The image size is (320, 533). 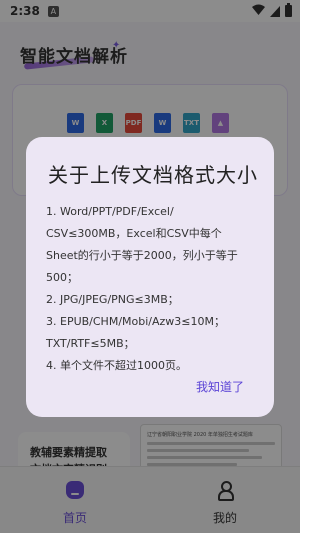 I want to click on dialog-line: 3. EPUB/CHM/Mobi/Azw3≤10M；, so click(x=135, y=321).